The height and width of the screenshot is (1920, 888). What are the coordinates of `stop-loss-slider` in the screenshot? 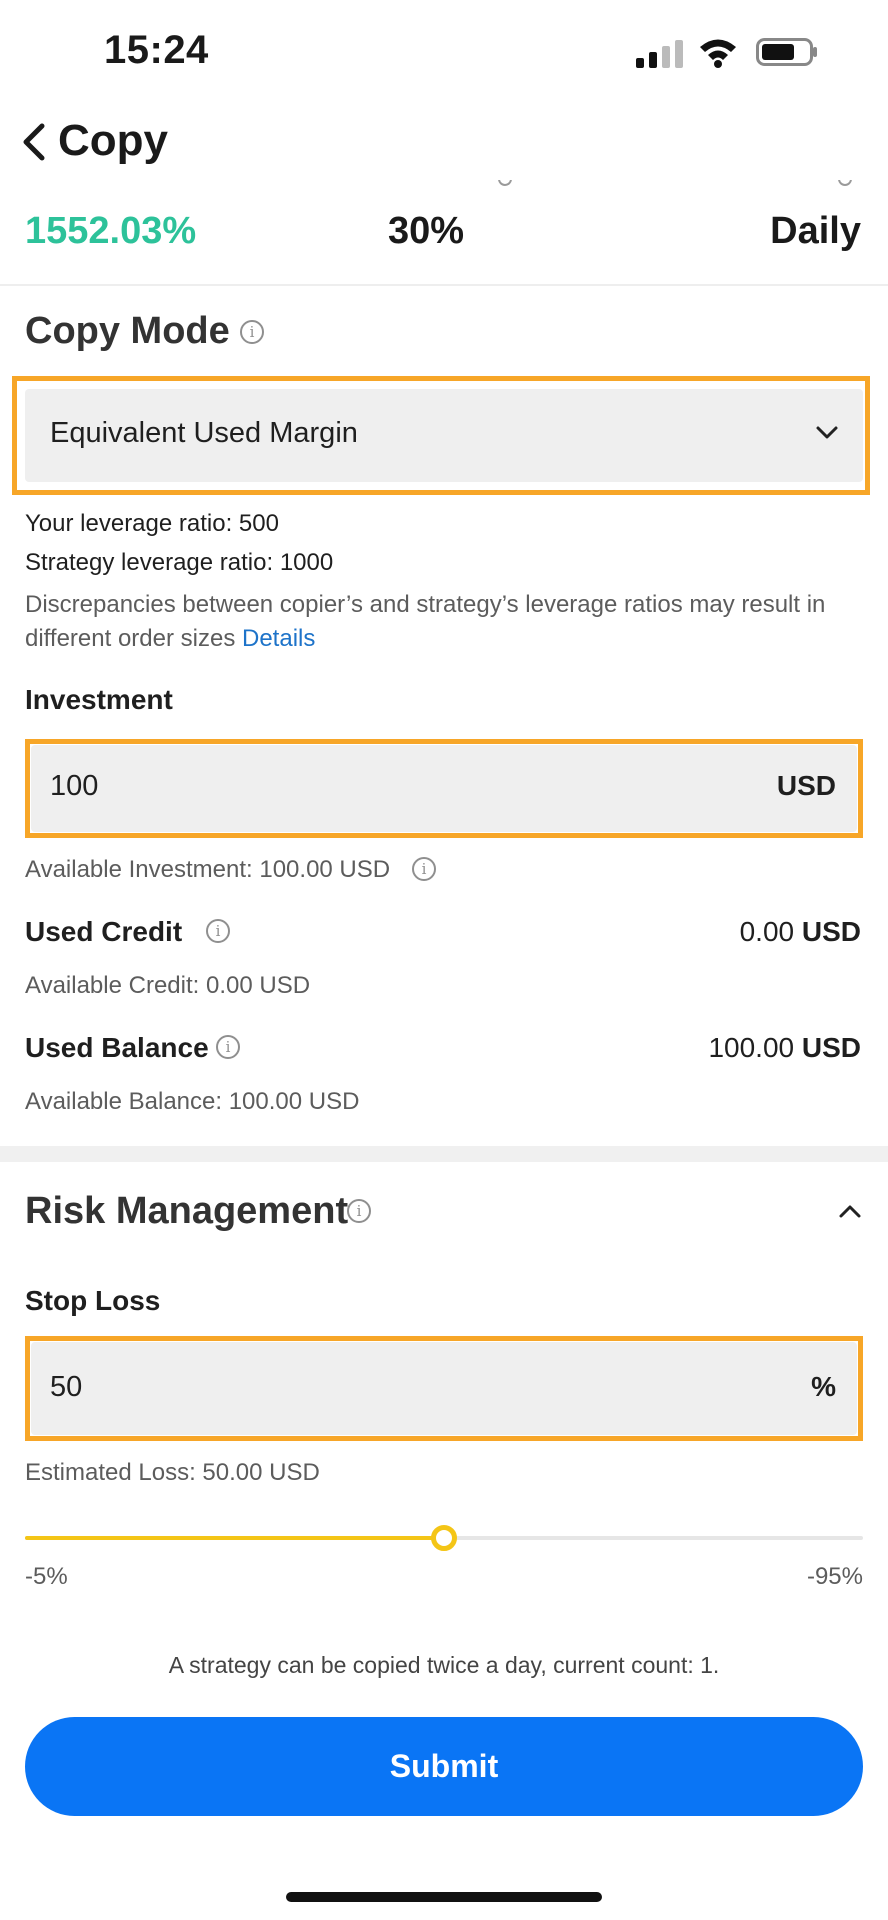 It's located at (444, 1538).